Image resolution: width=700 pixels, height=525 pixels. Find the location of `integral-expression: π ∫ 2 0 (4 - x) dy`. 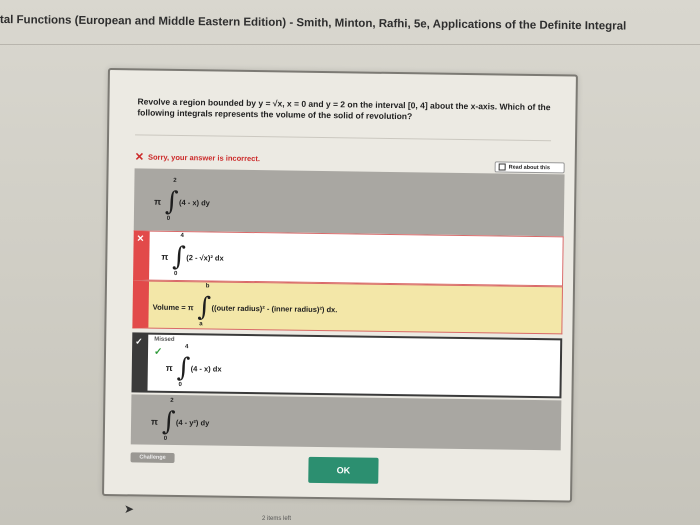

integral-expression: π ∫ 2 0 (4 - x) dy is located at coordinates (182, 199).